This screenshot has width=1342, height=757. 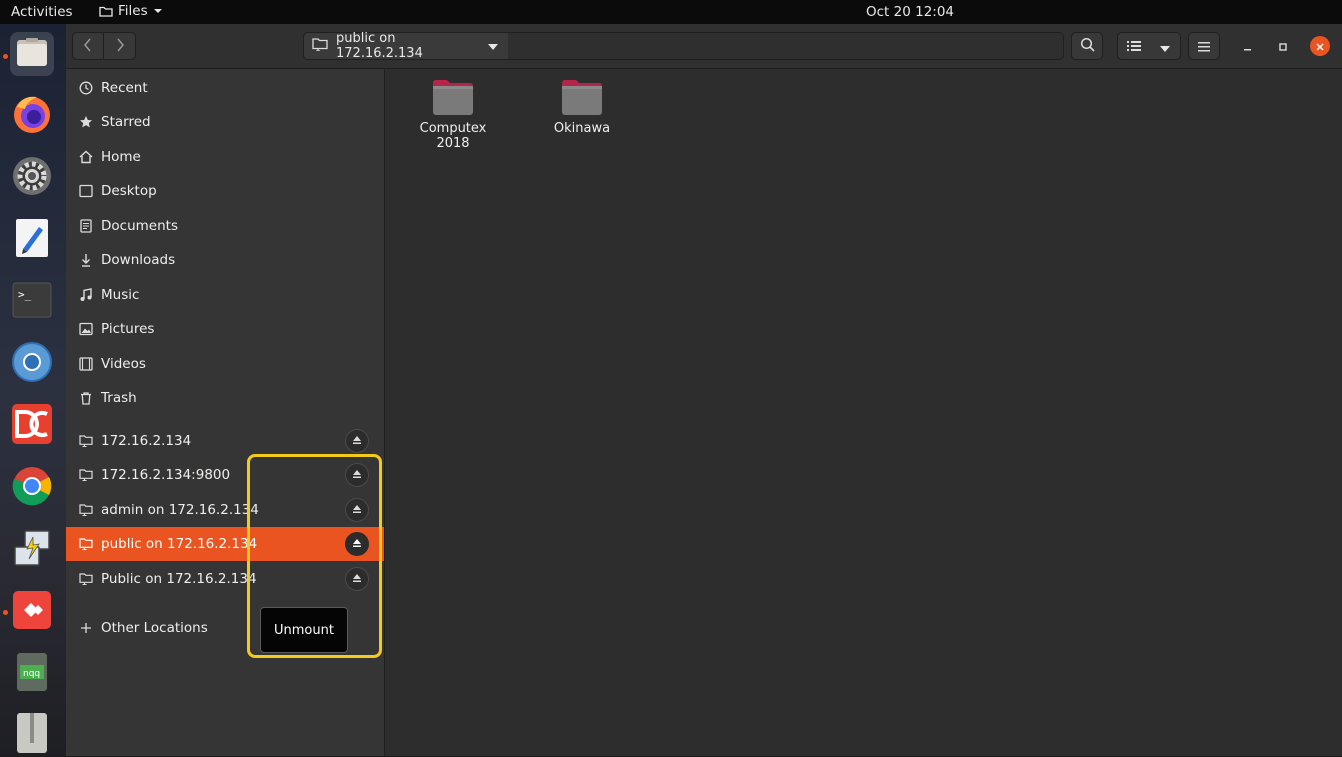 What do you see at coordinates (124, 88) in the screenshot?
I see `sidebar-item-label: Recent` at bounding box center [124, 88].